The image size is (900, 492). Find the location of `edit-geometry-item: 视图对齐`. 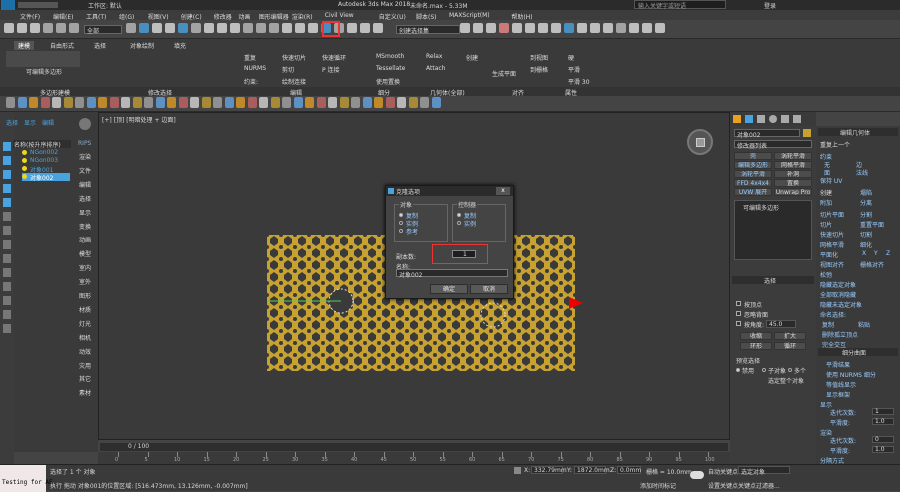

edit-geometry-item: 视图对齐 is located at coordinates (832, 264).